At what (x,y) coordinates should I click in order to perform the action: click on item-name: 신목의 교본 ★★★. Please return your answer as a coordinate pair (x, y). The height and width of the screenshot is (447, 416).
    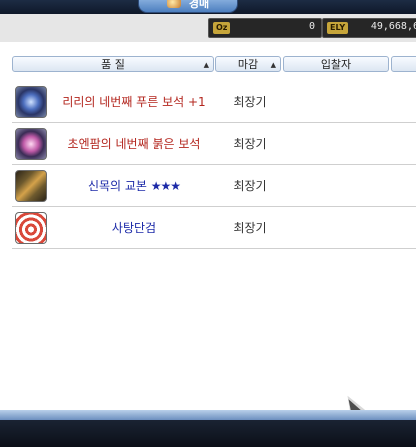
    Looking at the image, I should click on (134, 186).